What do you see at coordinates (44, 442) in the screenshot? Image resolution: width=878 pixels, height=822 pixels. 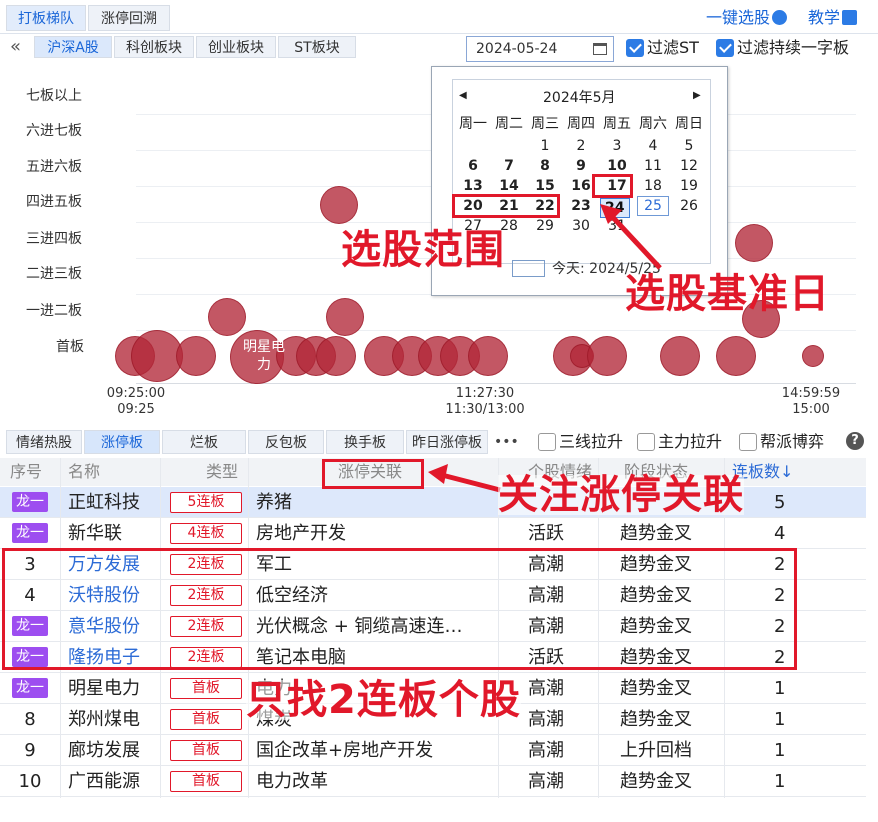 I see `tab-mood-hot: 情绪热股` at bounding box center [44, 442].